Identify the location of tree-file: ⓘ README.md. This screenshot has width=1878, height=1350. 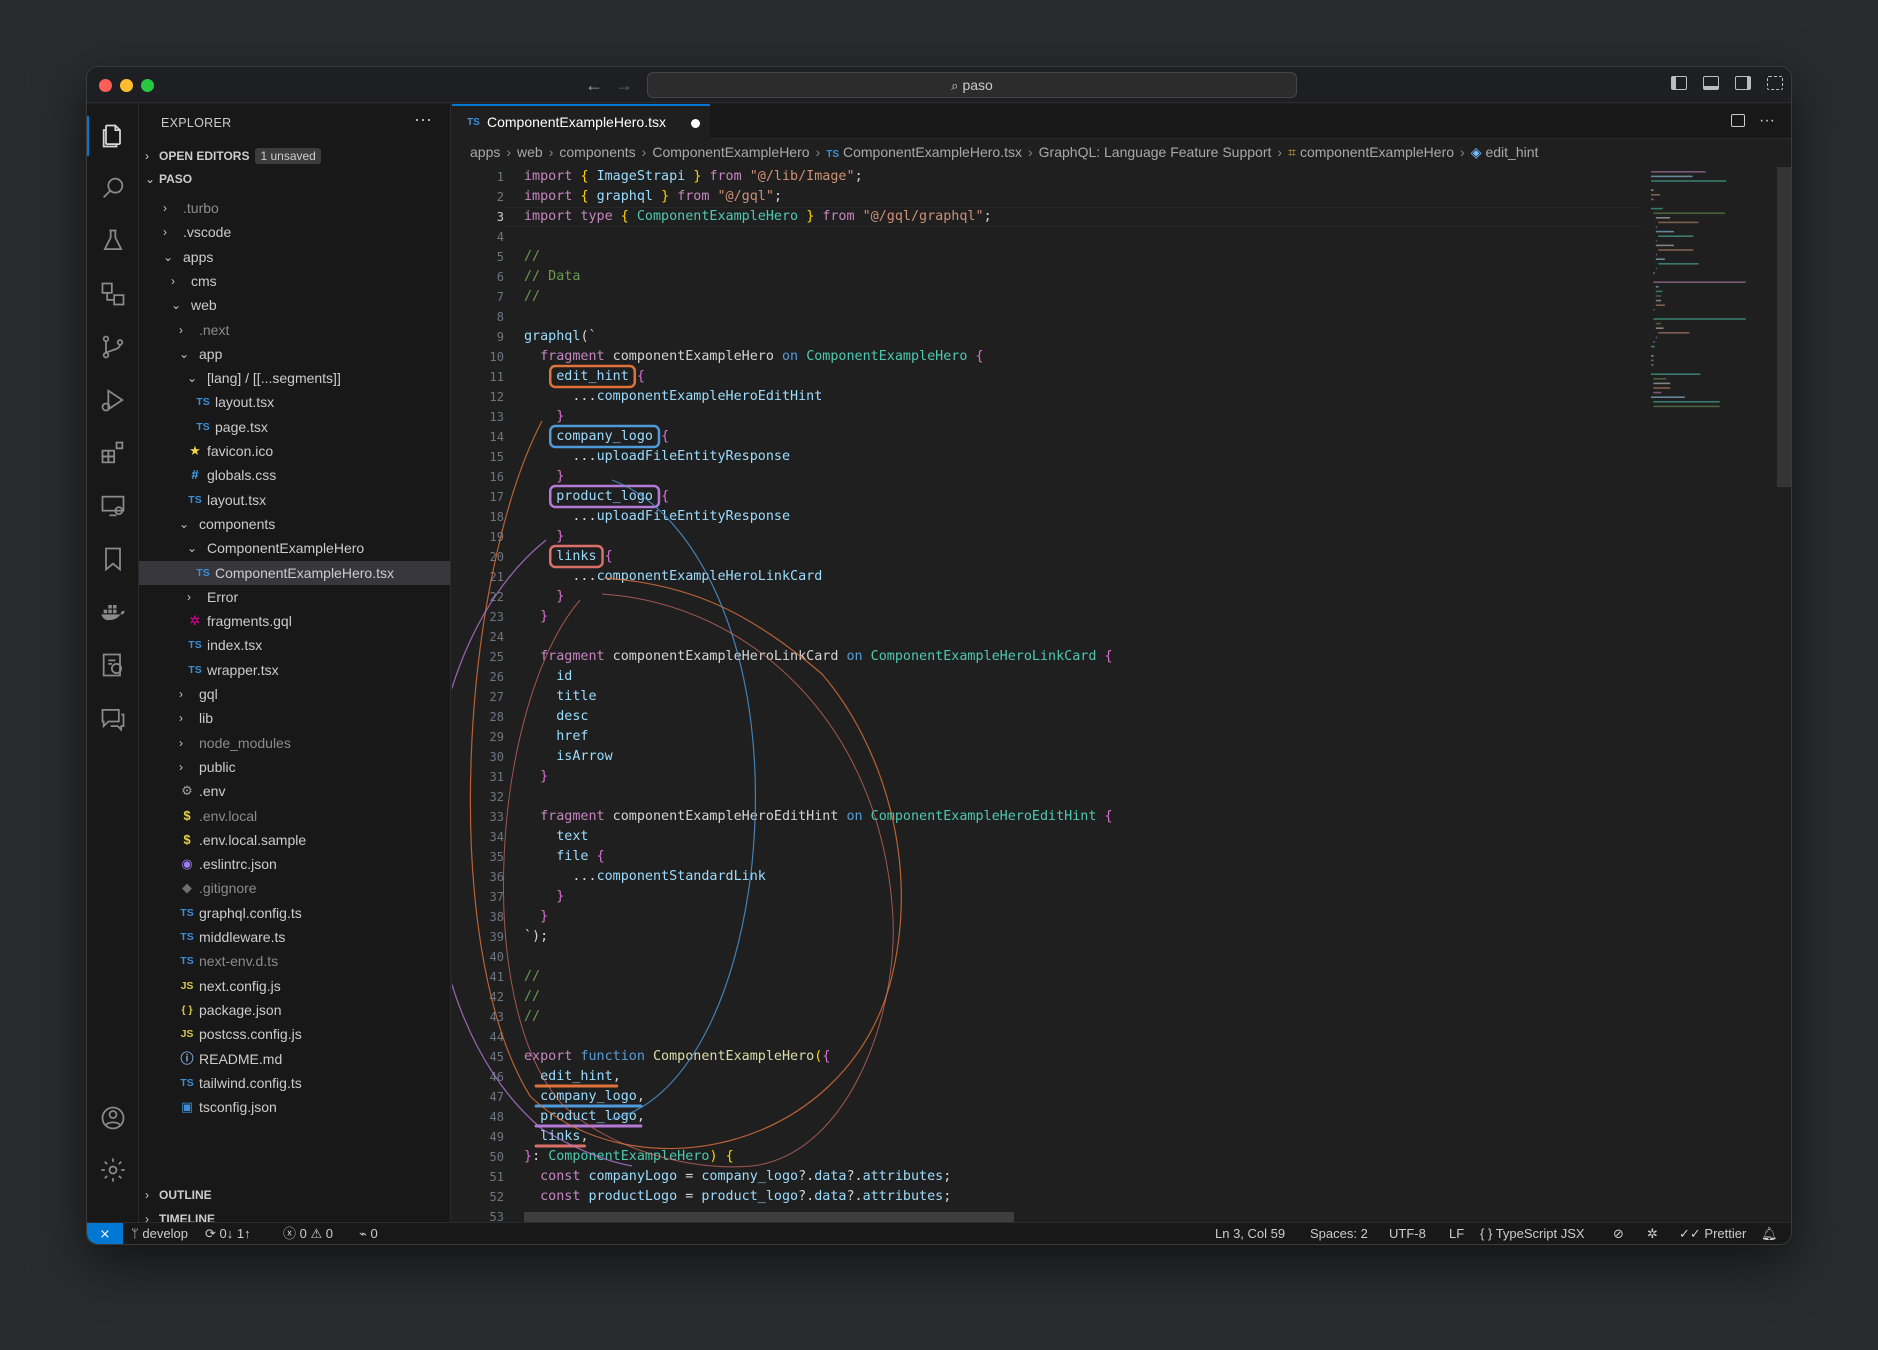
(294, 1059).